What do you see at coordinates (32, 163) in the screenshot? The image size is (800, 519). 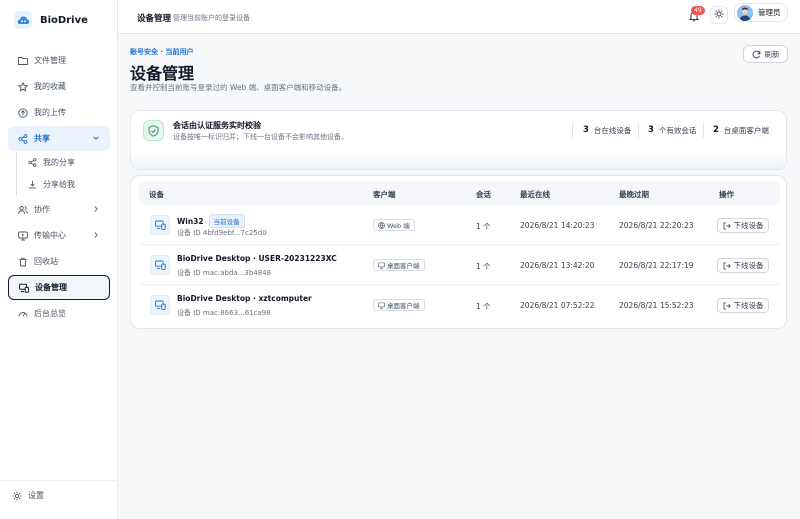 I see `share-small-icon` at bounding box center [32, 163].